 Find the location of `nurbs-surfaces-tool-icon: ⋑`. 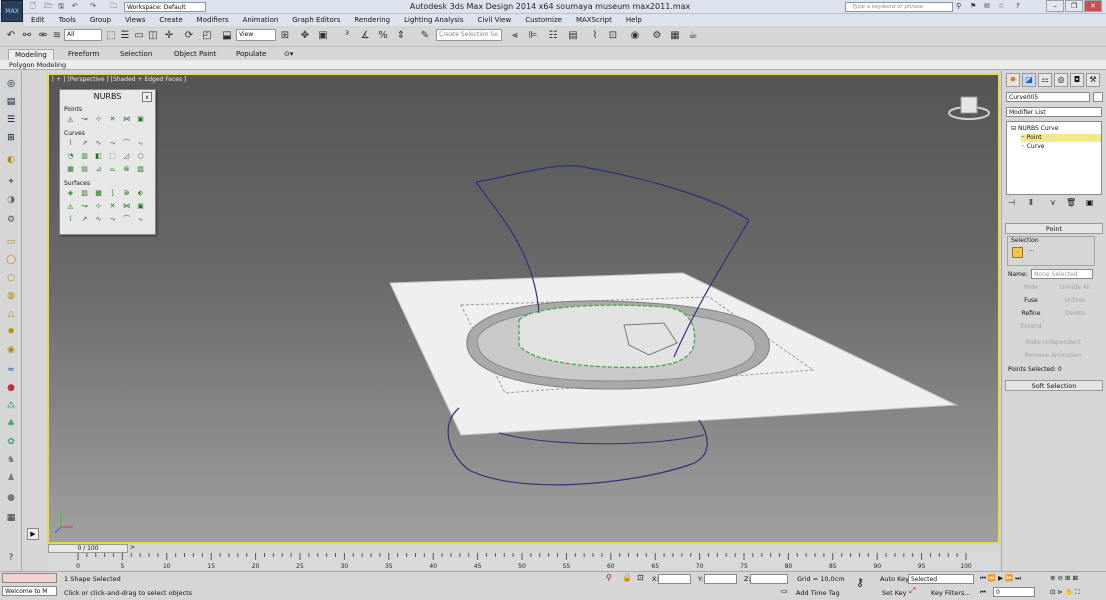

nurbs-surfaces-tool-icon: ⋑ is located at coordinates (126, 193).